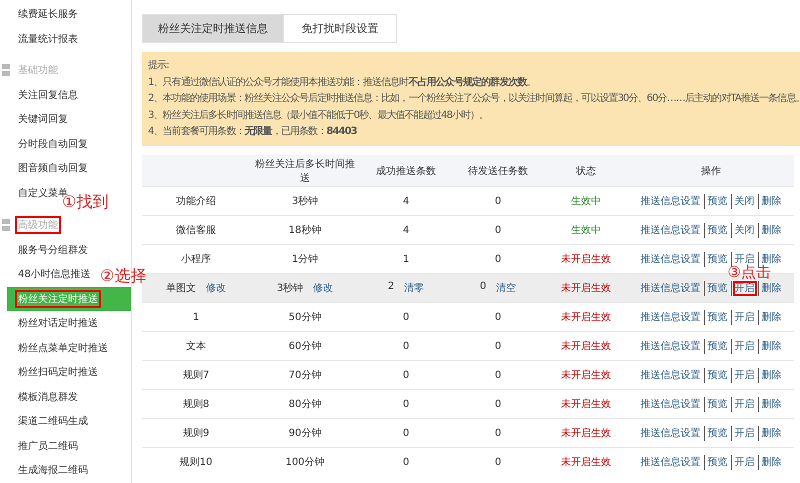 This screenshot has width=800, height=483. Describe the element at coordinates (305, 230) in the screenshot. I see `table-cell-text: 18秒钟` at that location.